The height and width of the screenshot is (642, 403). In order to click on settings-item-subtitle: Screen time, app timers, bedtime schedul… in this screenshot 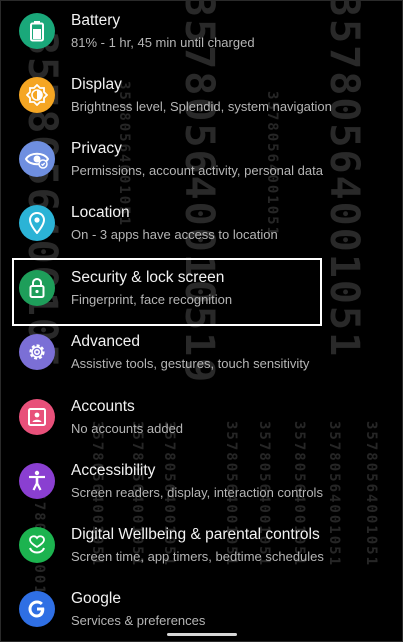, I will do `click(197, 556)`.